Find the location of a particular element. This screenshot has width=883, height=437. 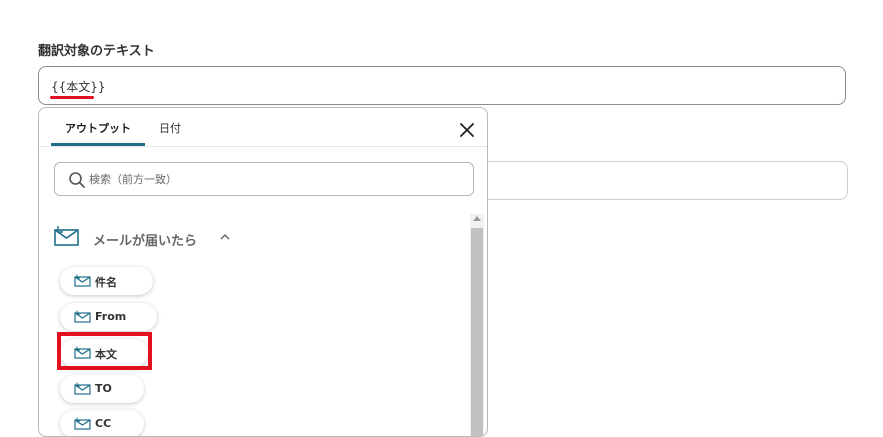

tab-output: アウトプット is located at coordinates (98, 128).